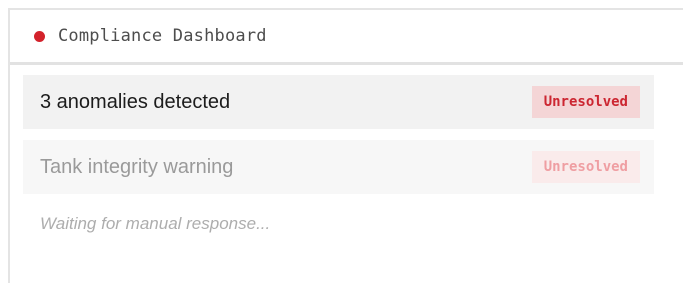  Describe the element at coordinates (39, 36) in the screenshot. I see `status-indicator-icon` at that location.